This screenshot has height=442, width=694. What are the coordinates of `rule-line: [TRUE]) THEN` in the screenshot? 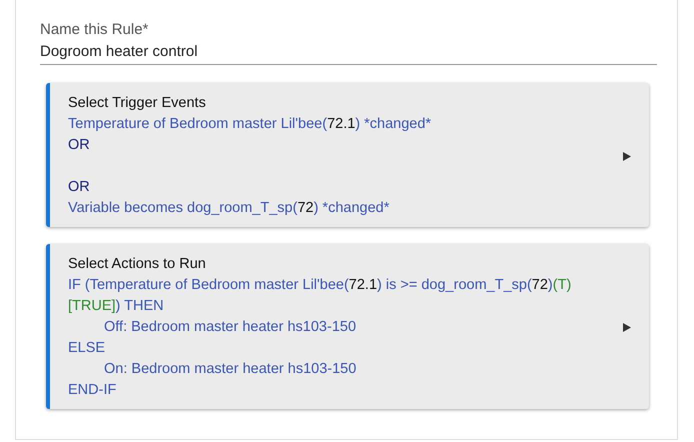 It's located at (116, 306).